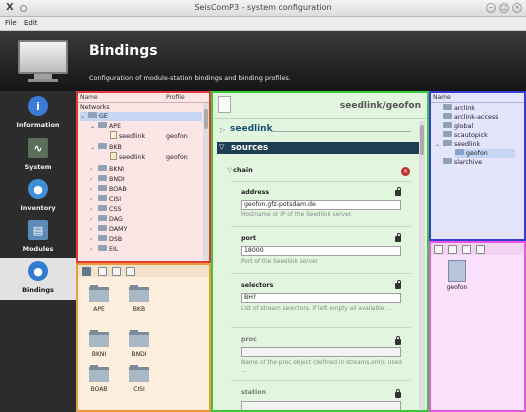  Describe the element at coordinates (477, 98) in the screenshot. I see `module-tree-header: Name` at that location.